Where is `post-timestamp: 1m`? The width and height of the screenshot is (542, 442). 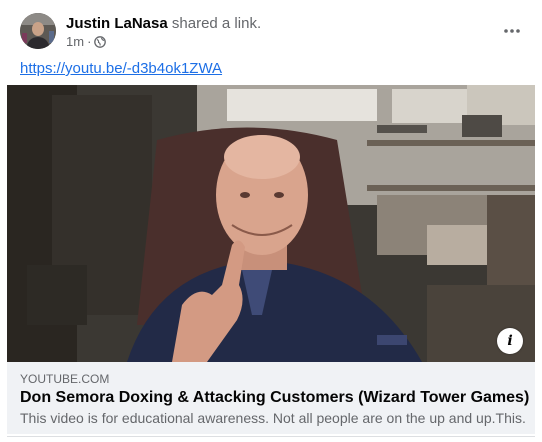 post-timestamp: 1m is located at coordinates (75, 42).